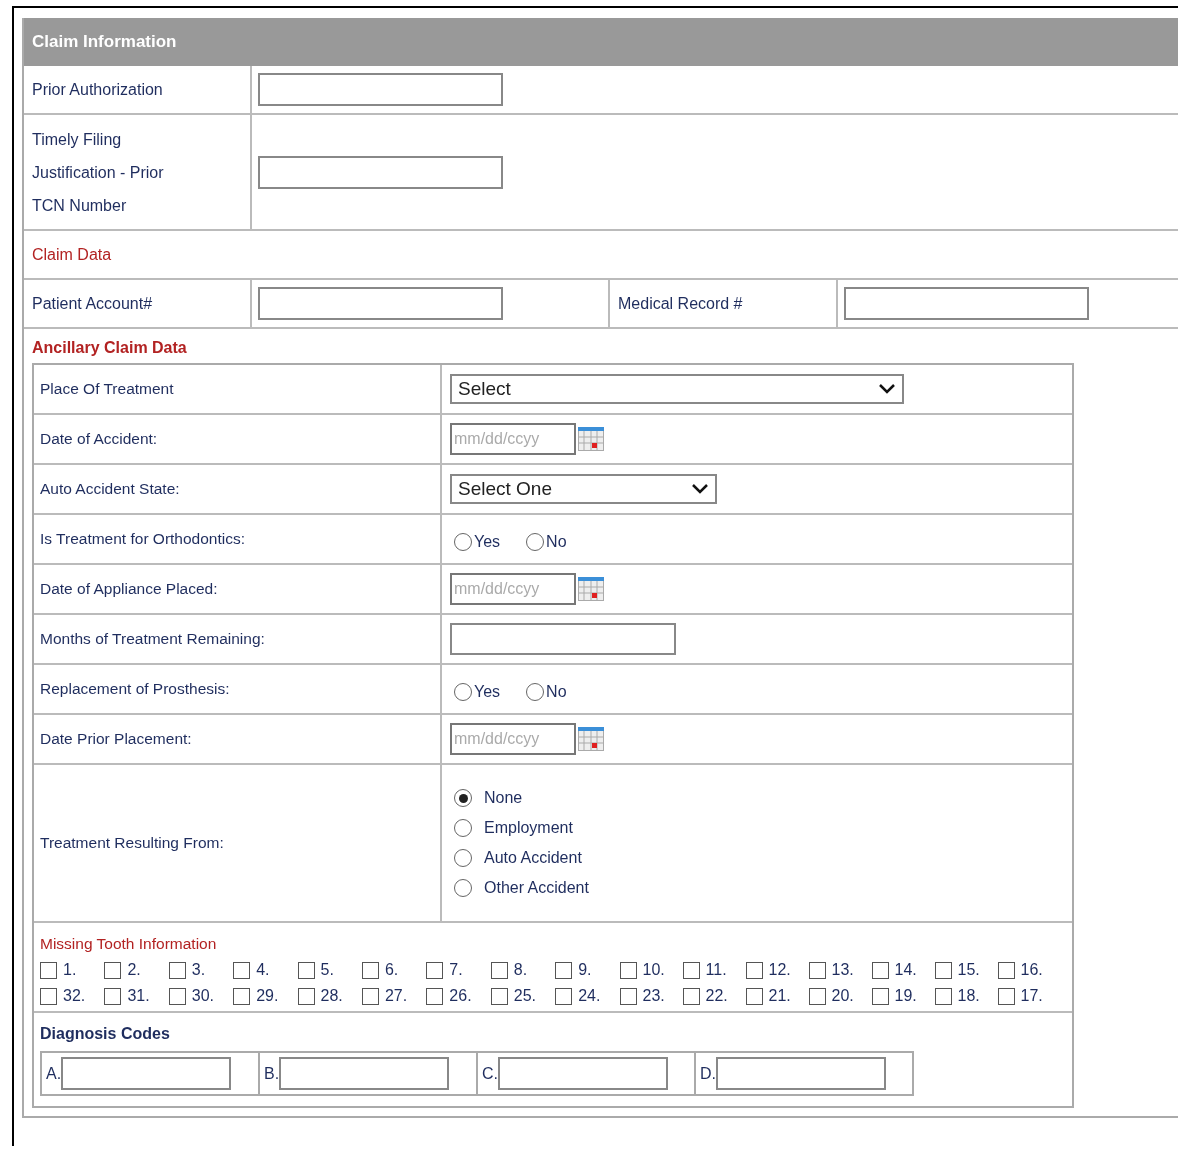  What do you see at coordinates (129, 589) in the screenshot?
I see `field-label: Date of Appliance Placed:` at bounding box center [129, 589].